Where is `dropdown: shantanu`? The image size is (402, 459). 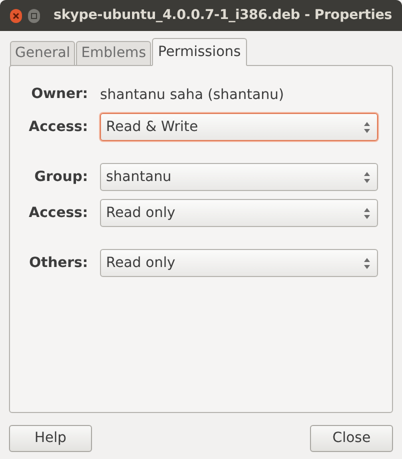
dropdown: shantanu is located at coordinates (239, 177).